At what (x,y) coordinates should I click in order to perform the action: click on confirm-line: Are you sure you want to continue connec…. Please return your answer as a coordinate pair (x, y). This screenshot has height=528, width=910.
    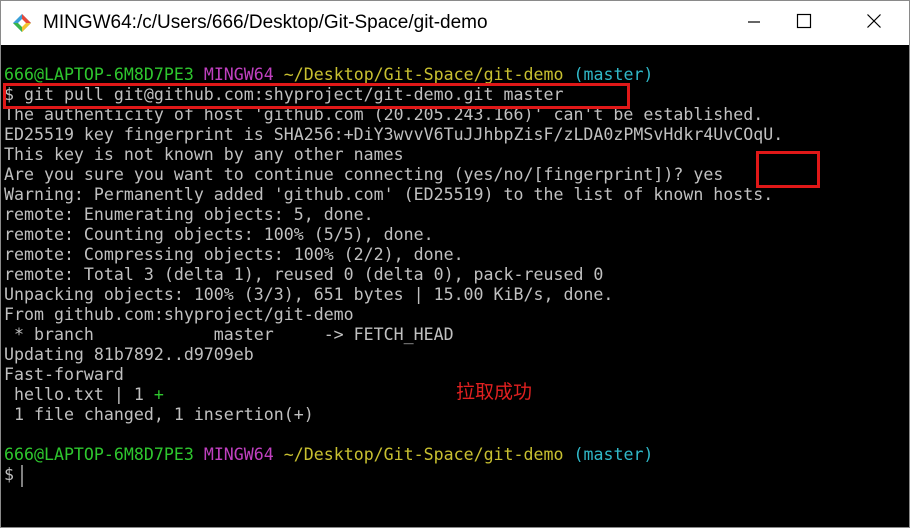
    Looking at the image, I should click on (363, 175).